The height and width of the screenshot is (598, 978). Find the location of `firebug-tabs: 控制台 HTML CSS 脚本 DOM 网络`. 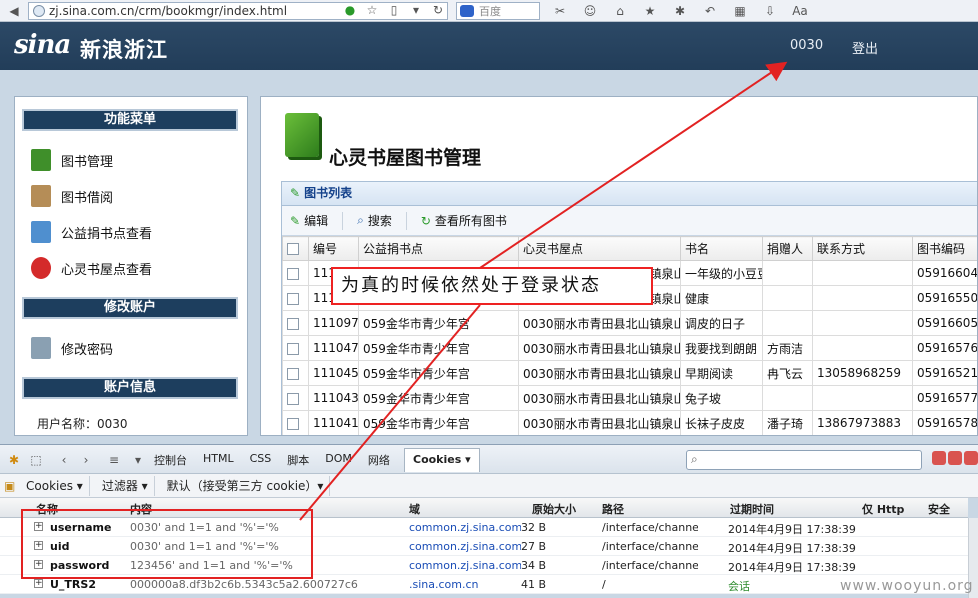

firebug-tabs: 控制台 HTML CSS 脚本 DOM 网络 is located at coordinates (272, 460).